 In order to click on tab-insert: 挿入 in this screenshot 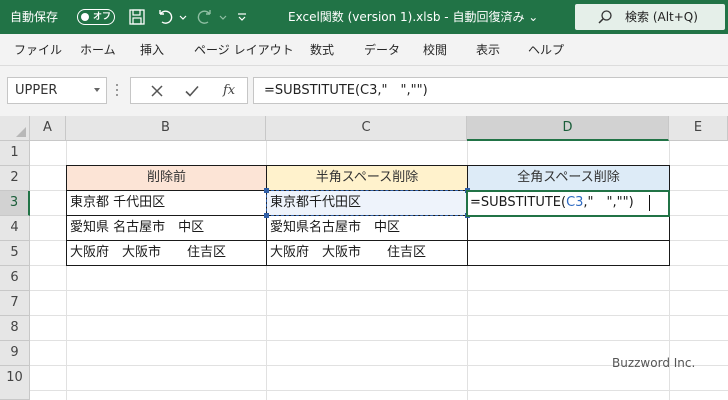, I will do `click(152, 50)`.